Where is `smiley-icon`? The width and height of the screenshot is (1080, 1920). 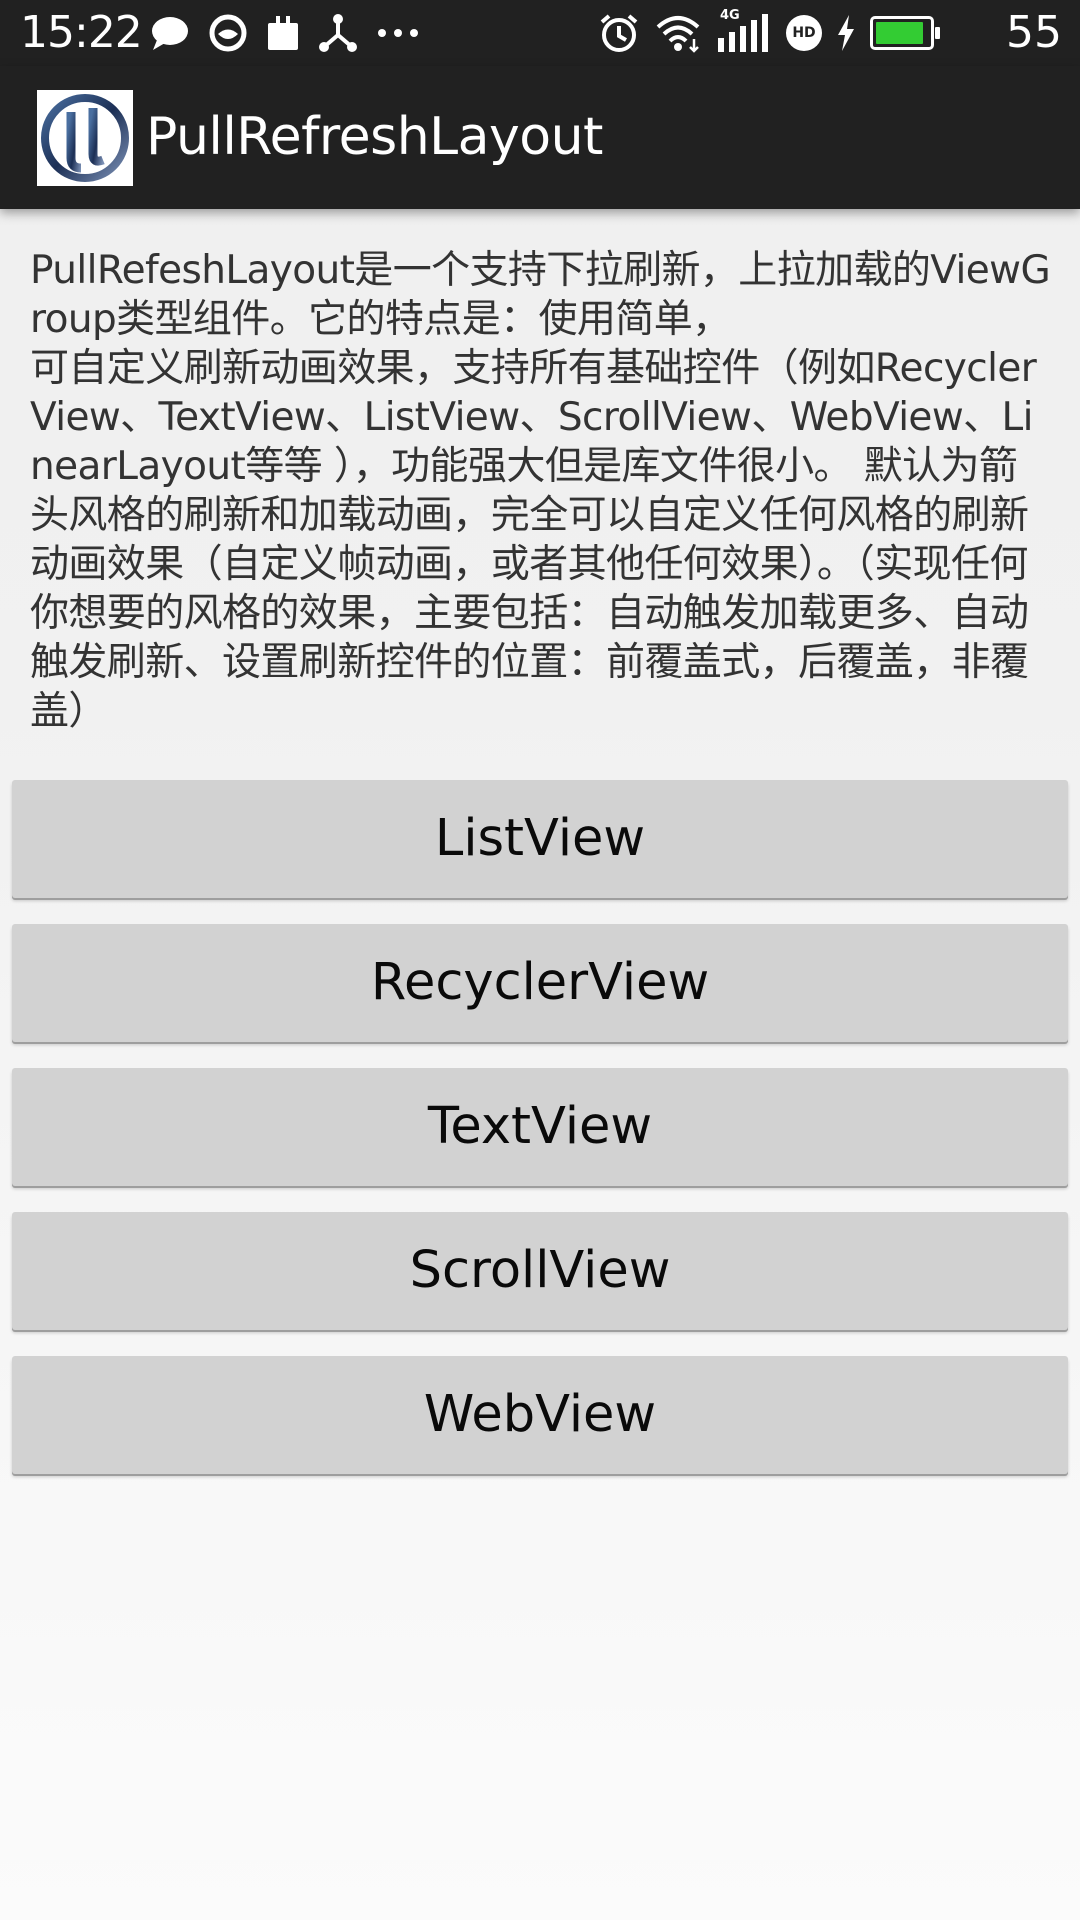
smiley-icon is located at coordinates (228, 33).